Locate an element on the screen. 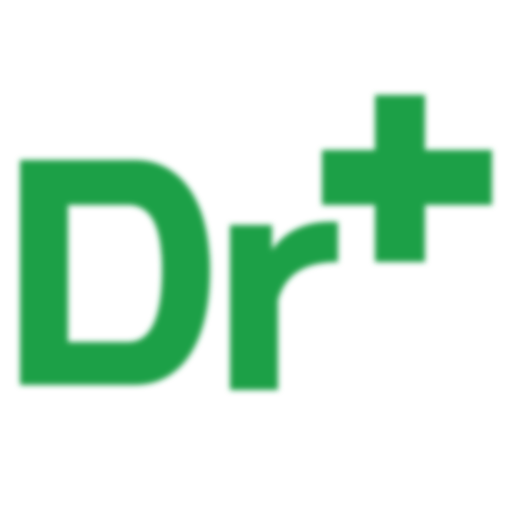  plus-sign-glyph is located at coordinates (407, 178).